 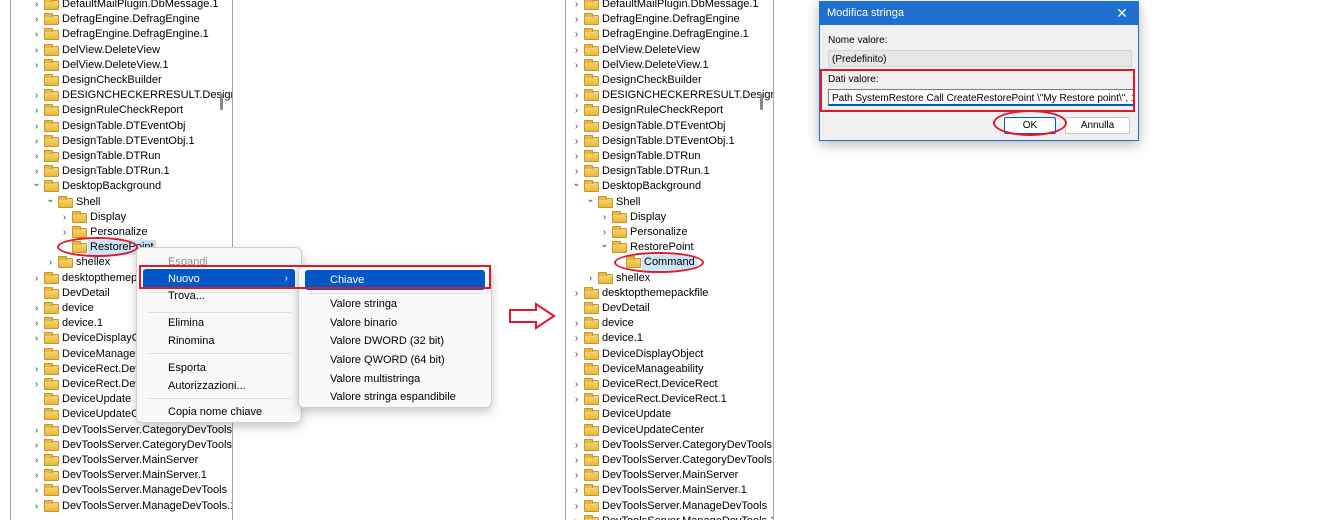 What do you see at coordinates (979, 13) in the screenshot?
I see `dialog-title-bar: Modifica stringa ✕` at bounding box center [979, 13].